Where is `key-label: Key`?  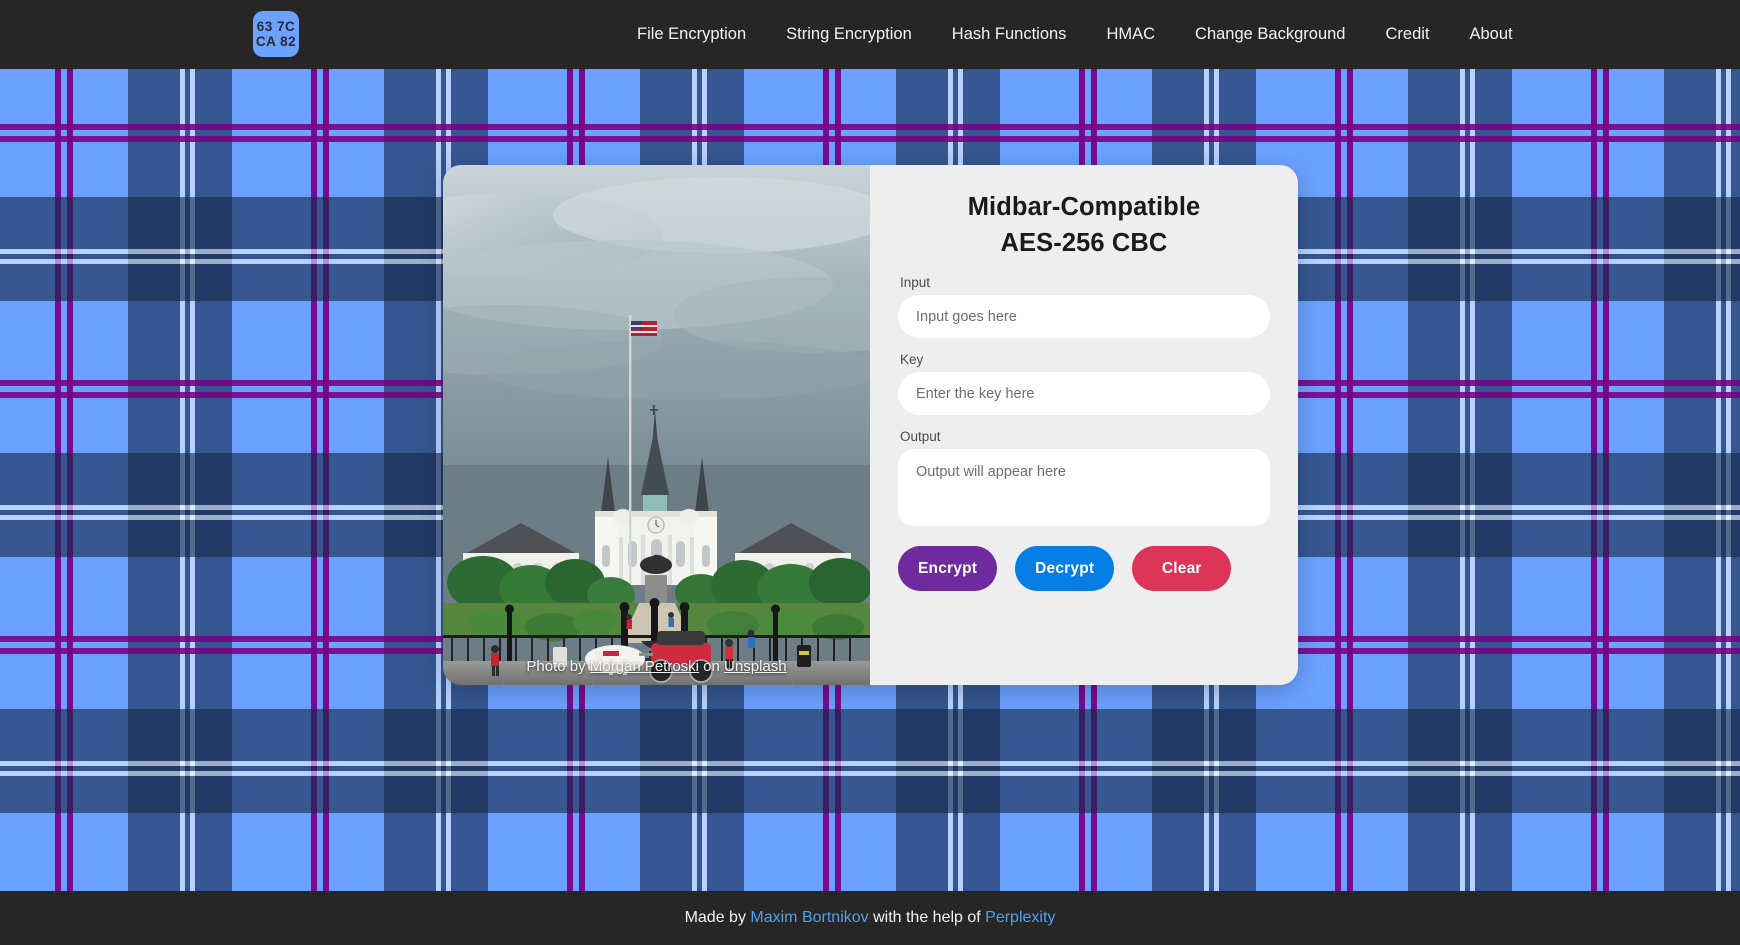
key-label: Key is located at coordinates (912, 360).